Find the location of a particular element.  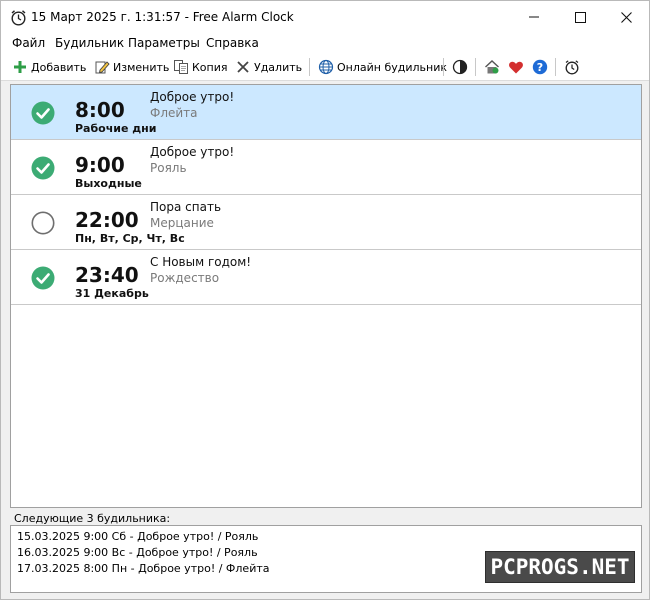

delete-button: Удалить is located at coordinates (268, 67).